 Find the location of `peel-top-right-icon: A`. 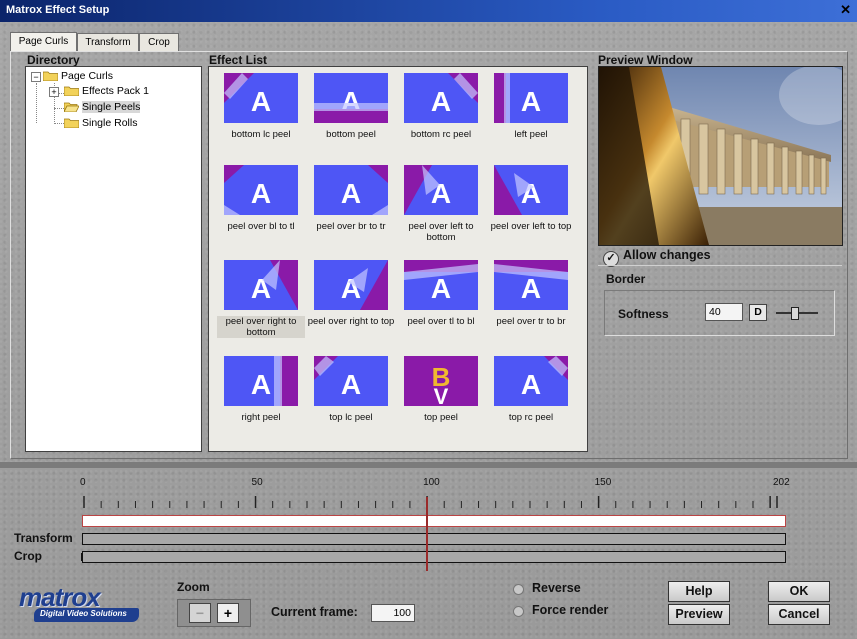

peel-top-right-icon: A is located at coordinates (531, 381).